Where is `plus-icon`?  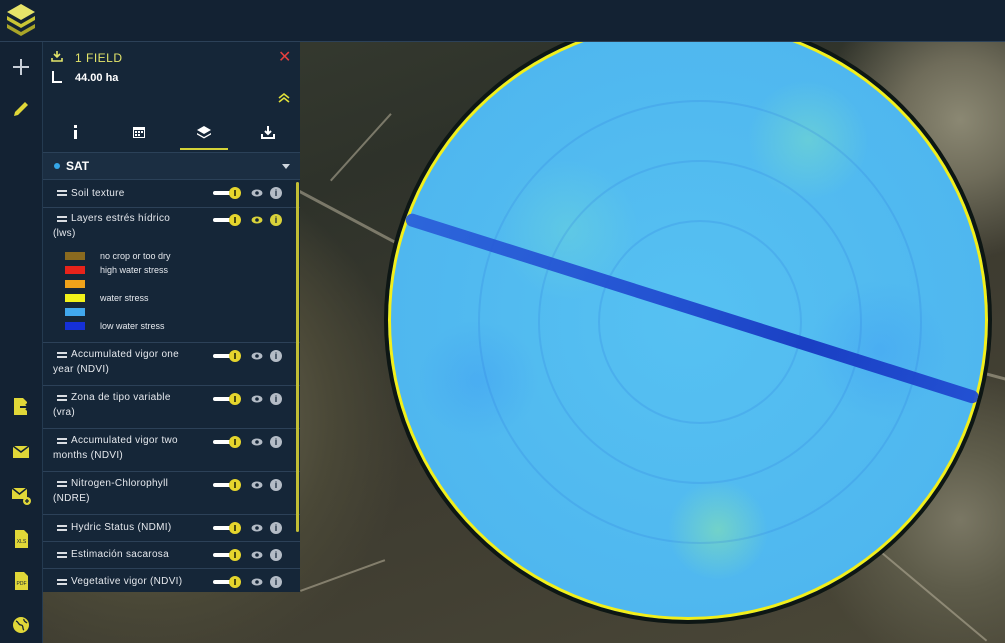
plus-icon is located at coordinates (21, 67).